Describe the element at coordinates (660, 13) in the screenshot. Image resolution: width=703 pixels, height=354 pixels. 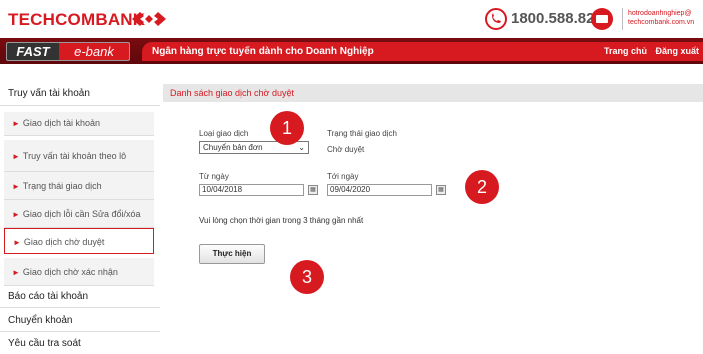
I see `contact-email: hotrodoanhnghiep@` at that location.